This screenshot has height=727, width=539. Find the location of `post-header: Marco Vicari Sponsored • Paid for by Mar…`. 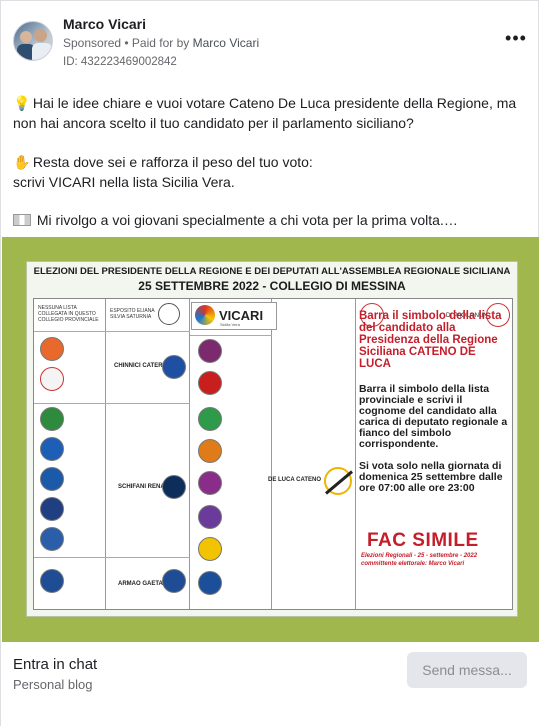

post-header: Marco Vicari Sponsored • Paid for by Mar… is located at coordinates (270, 43).